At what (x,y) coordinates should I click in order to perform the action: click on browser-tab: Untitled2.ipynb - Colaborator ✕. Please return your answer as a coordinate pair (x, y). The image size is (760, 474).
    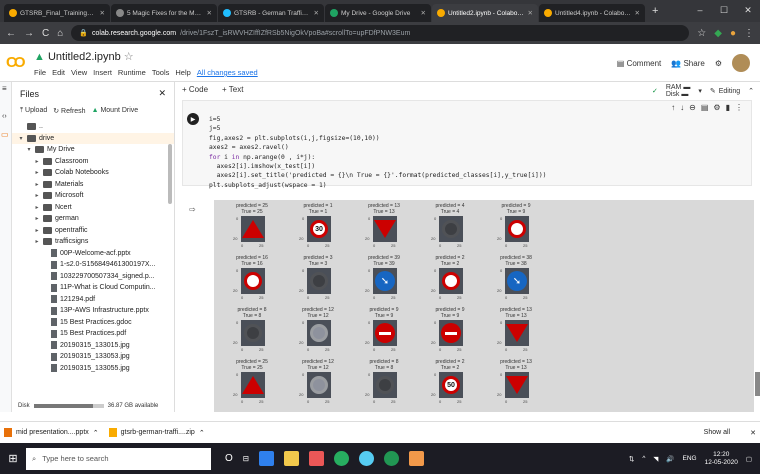
    Looking at the image, I should click on (485, 13).